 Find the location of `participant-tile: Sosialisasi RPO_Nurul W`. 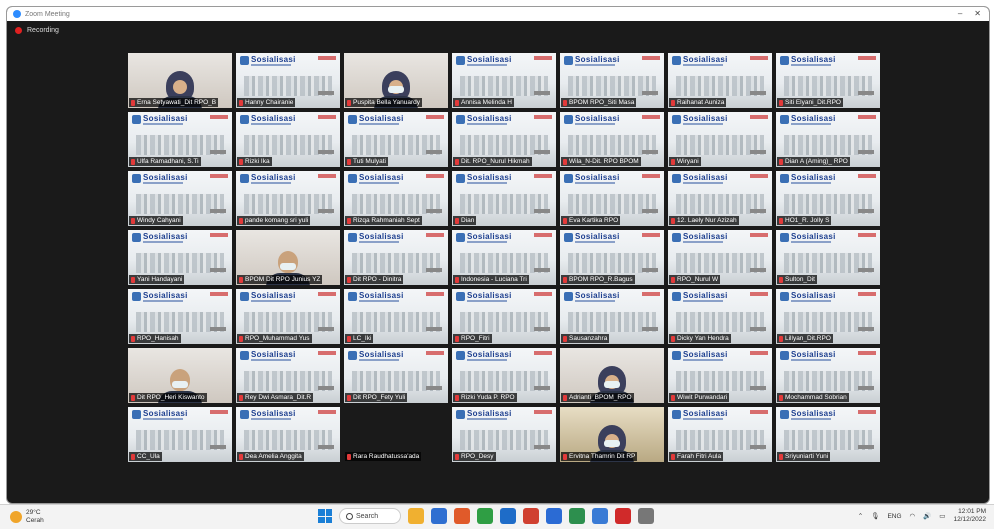

participant-tile: Sosialisasi RPO_Nurul W is located at coordinates (720, 257).